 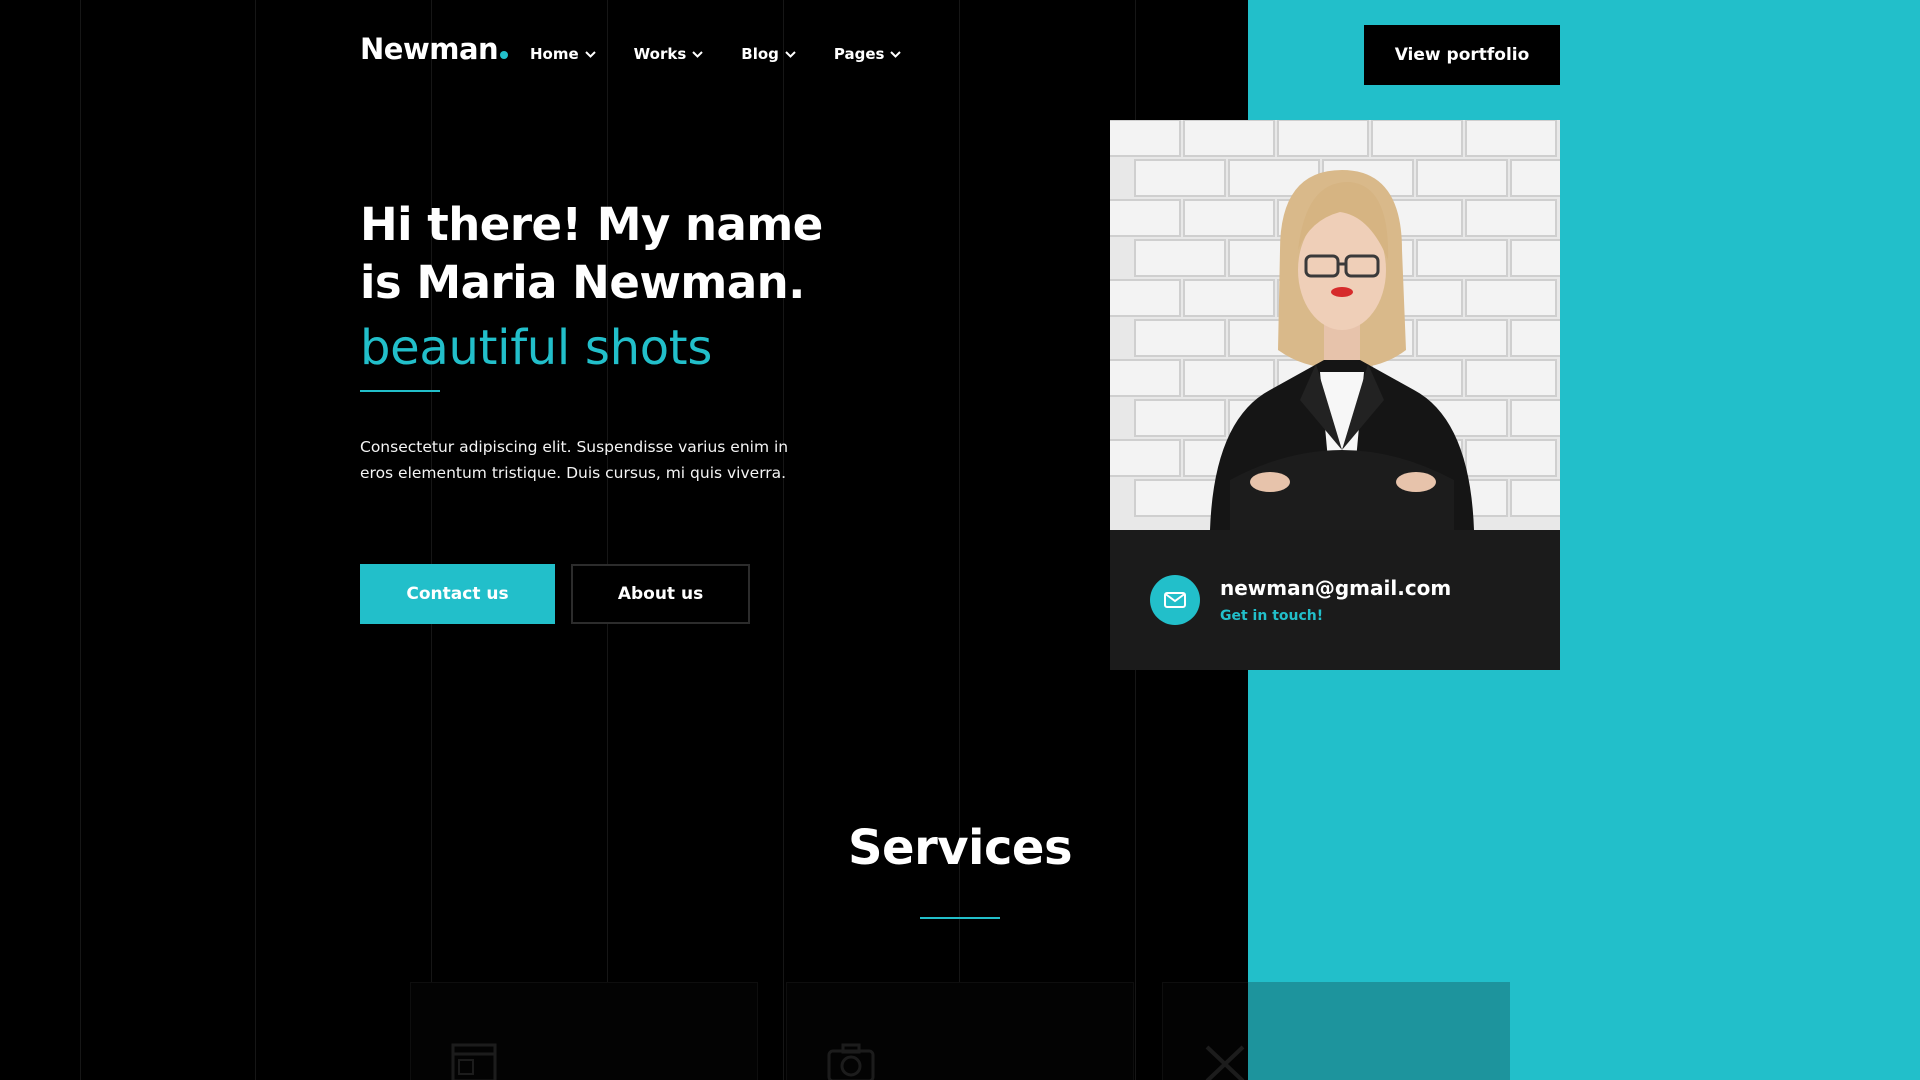 I want to click on nav-item-label: Pages, so click(x=859, y=54).